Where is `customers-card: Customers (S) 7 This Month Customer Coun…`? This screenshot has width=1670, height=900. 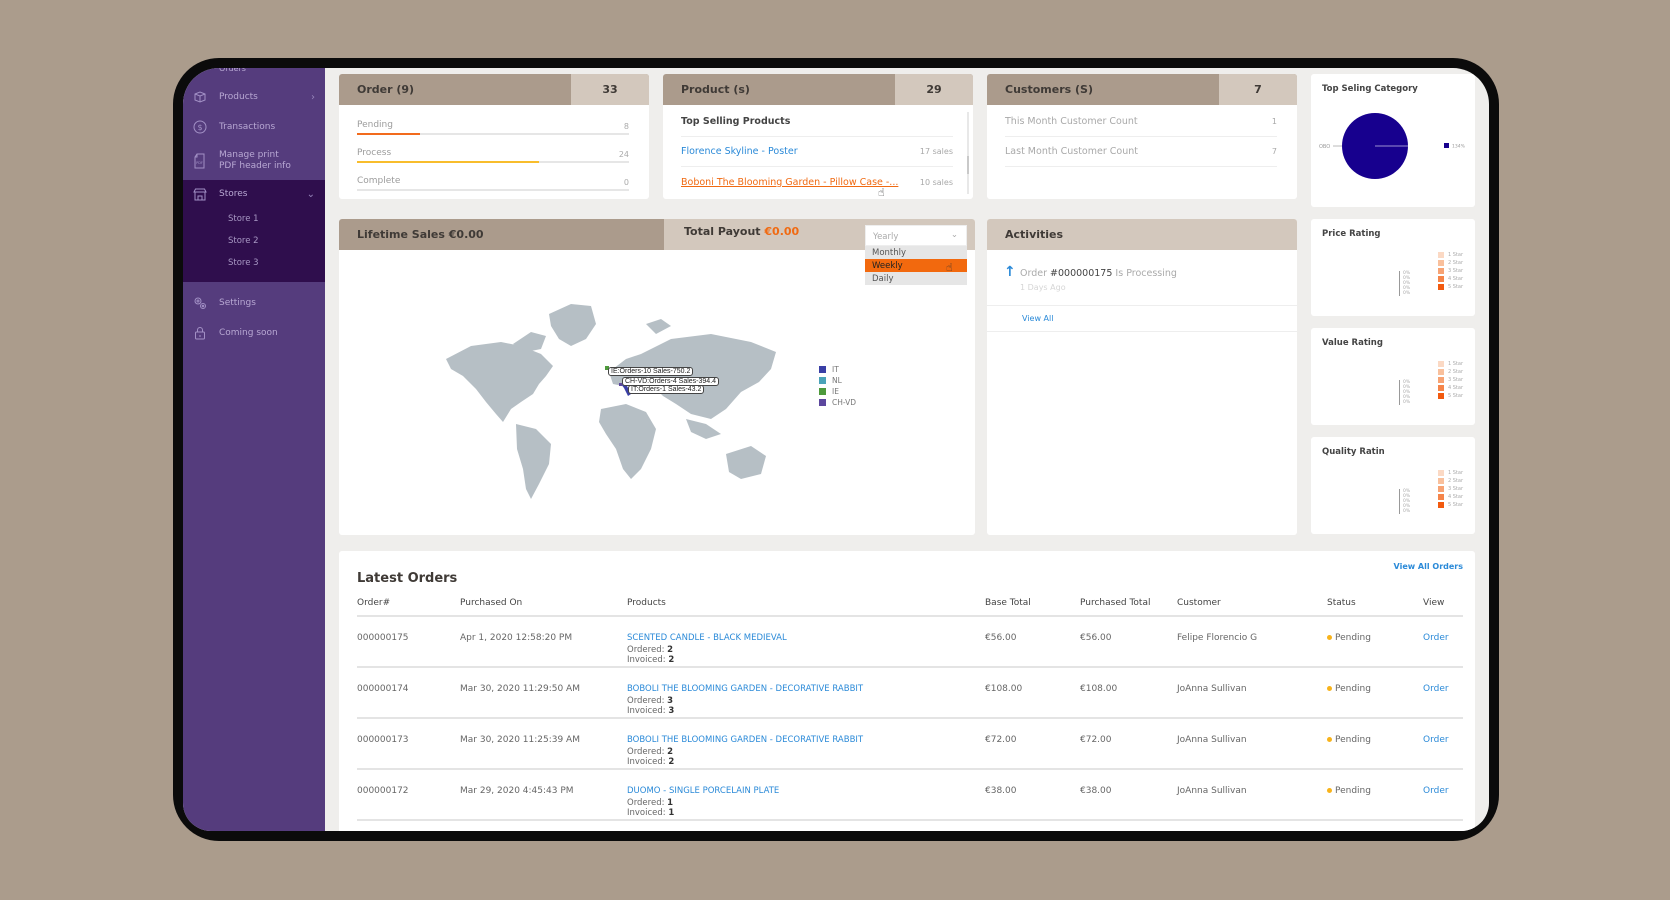
customers-card: Customers (S) 7 This Month Customer Coun… is located at coordinates (1142, 136).